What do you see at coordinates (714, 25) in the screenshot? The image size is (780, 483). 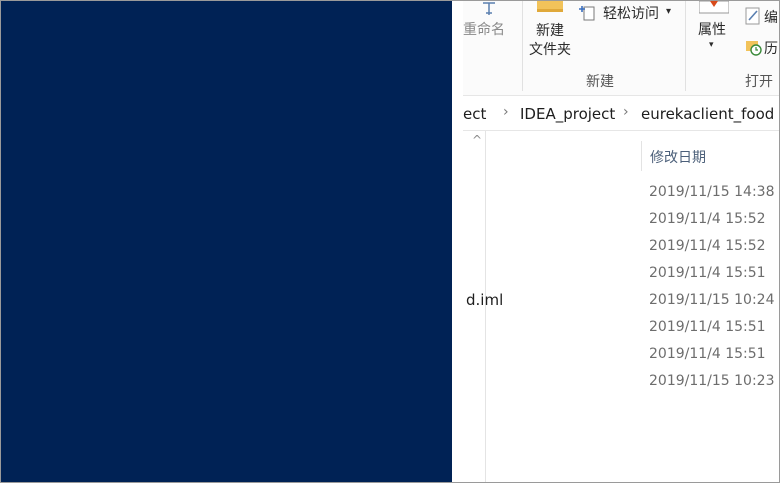 I see `properties-button: 属性 ▾` at bounding box center [714, 25].